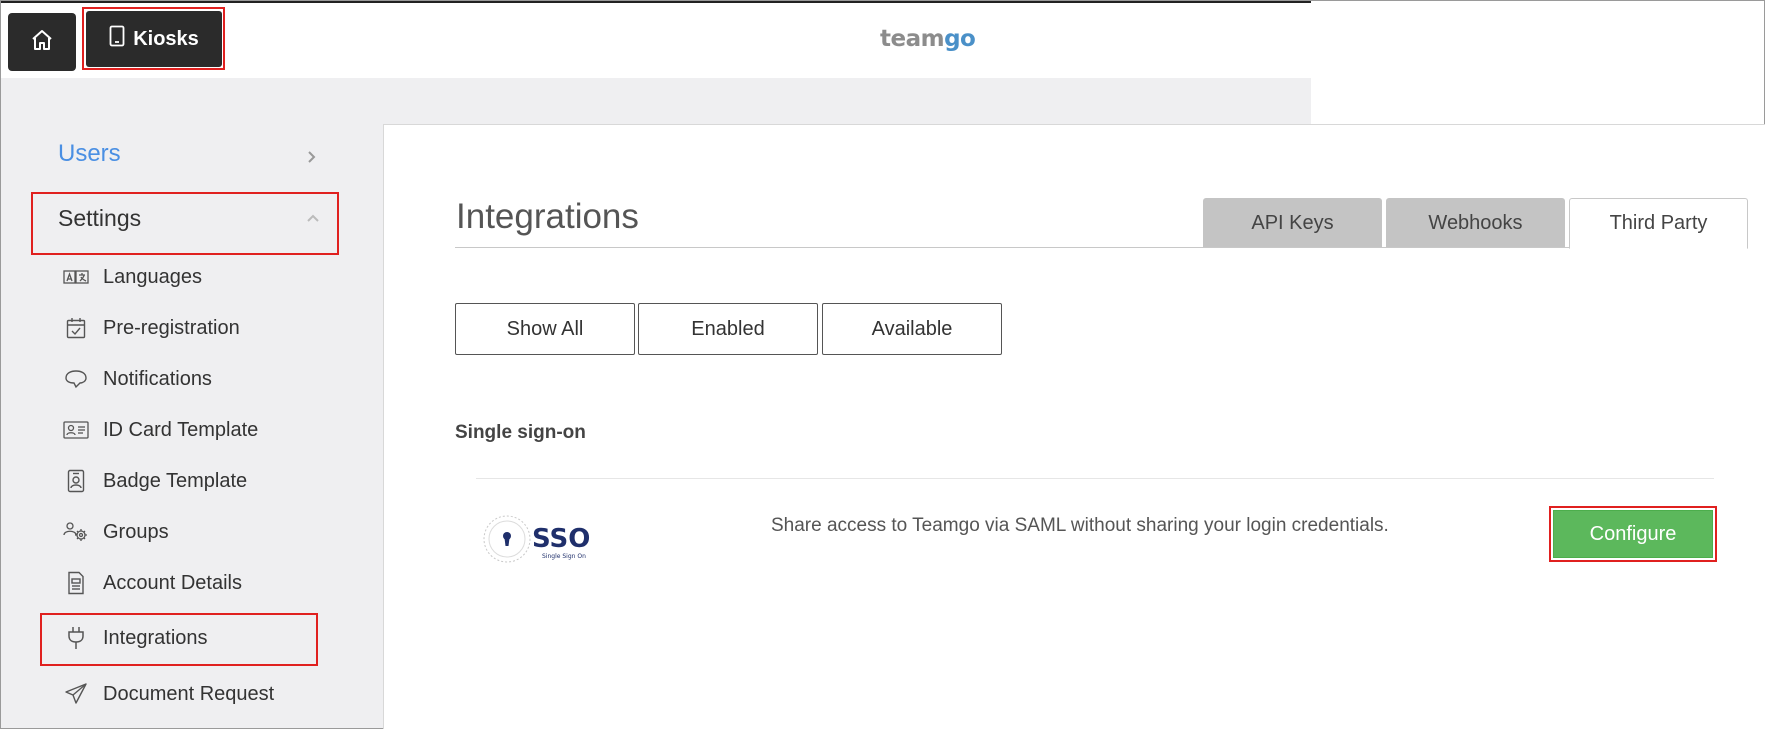 The height and width of the screenshot is (729, 1765). I want to click on sidebar-item-label: Integrations, so click(155, 637).